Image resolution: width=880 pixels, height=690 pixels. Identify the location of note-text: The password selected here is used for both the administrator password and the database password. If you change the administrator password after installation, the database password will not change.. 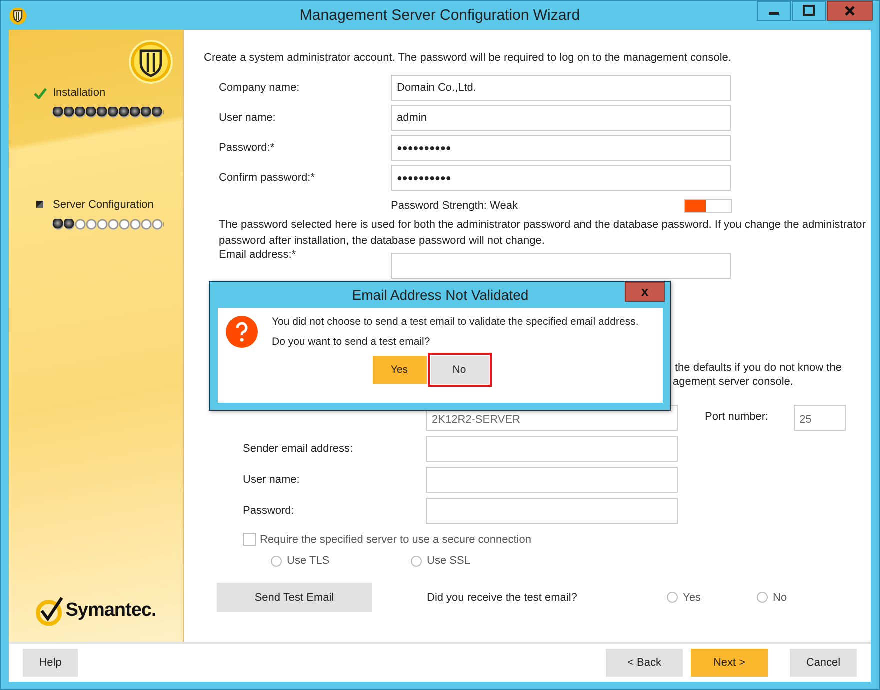
(543, 233).